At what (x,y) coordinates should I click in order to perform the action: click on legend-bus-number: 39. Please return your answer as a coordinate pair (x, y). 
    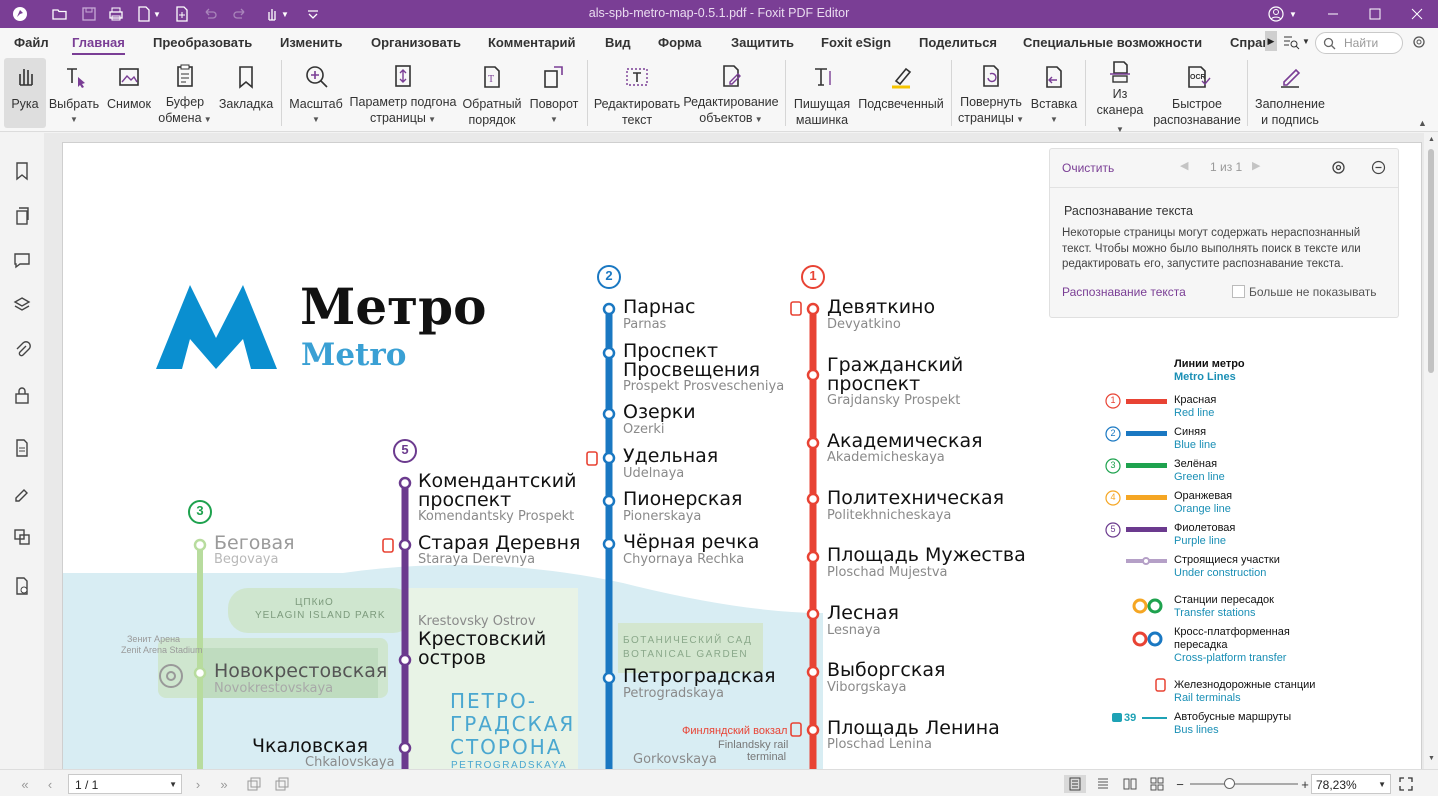
    Looking at the image, I should click on (1130, 718).